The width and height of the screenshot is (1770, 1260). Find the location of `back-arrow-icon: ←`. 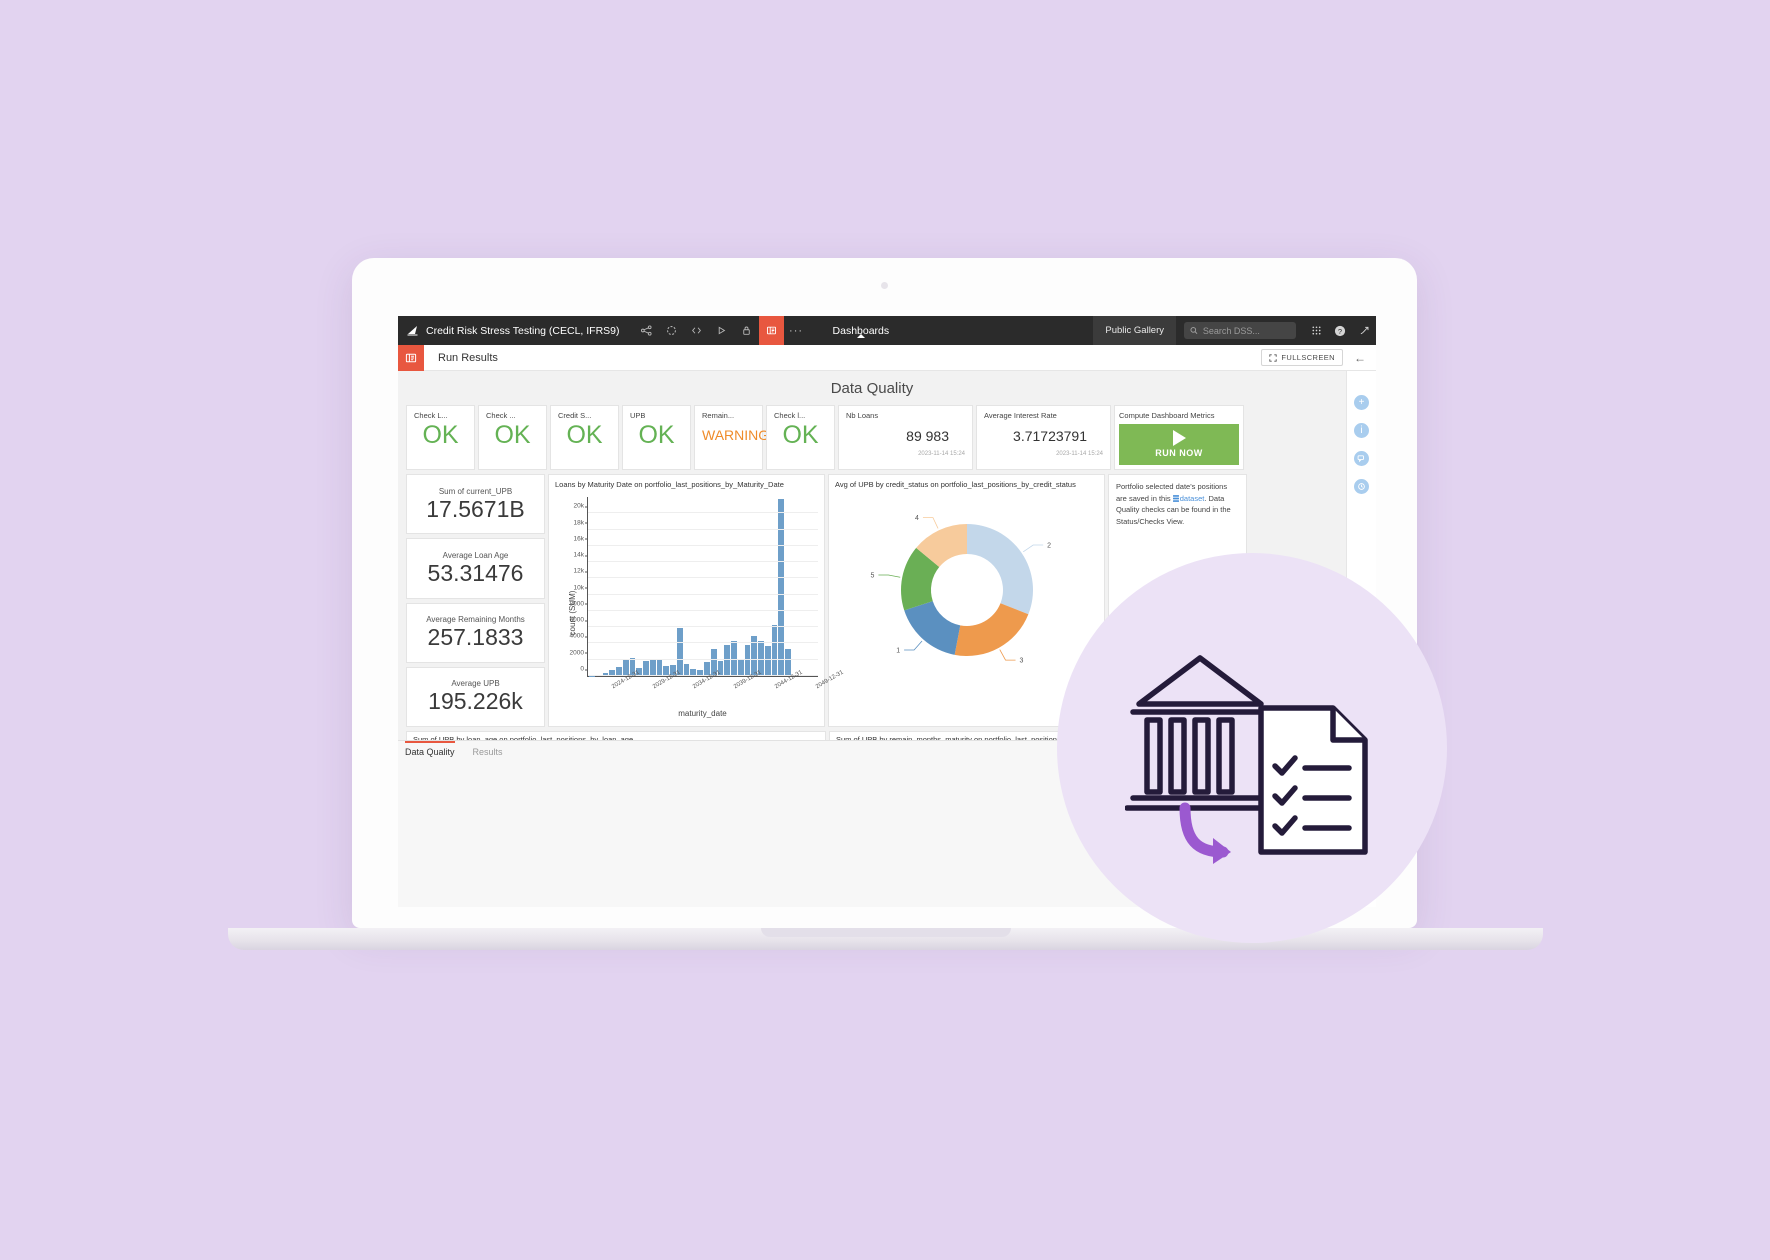

back-arrow-icon: ← is located at coordinates (1360, 358).